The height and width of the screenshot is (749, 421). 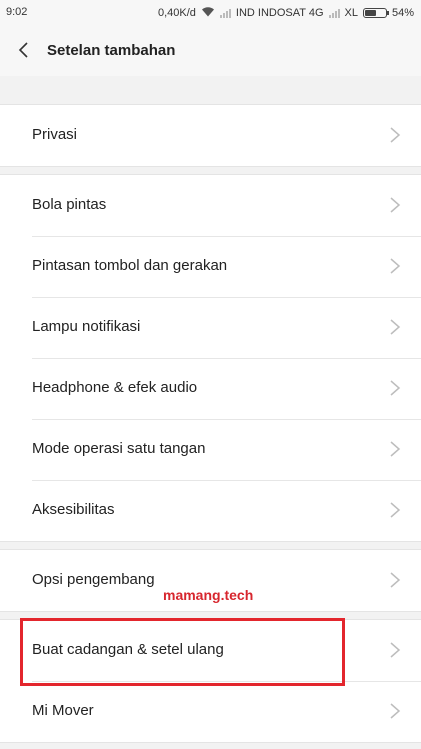 I want to click on settings-item-privasi: Privasi, so click(x=210, y=135).